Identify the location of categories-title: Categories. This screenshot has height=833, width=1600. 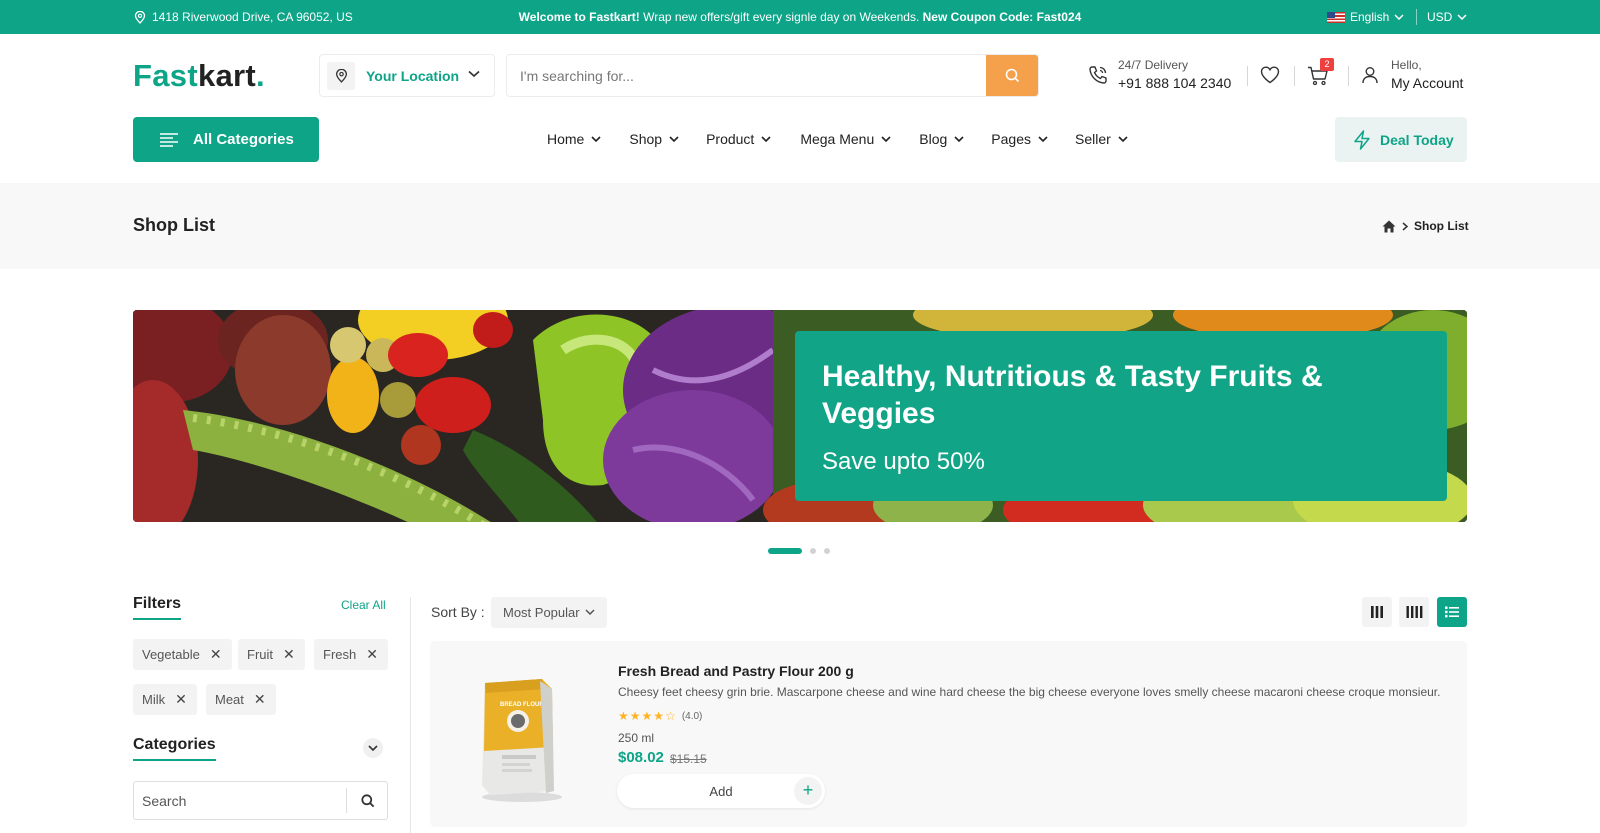
(174, 748).